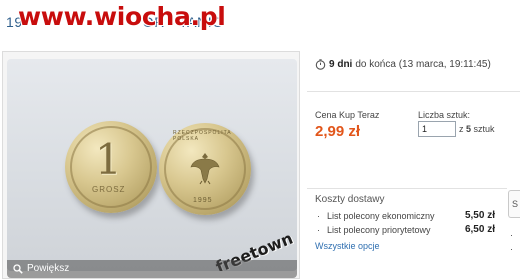 This screenshot has height=279, width=520. What do you see at coordinates (379, 230) in the screenshot?
I see `shipping-option-name: List polecony priorytetowy` at bounding box center [379, 230].